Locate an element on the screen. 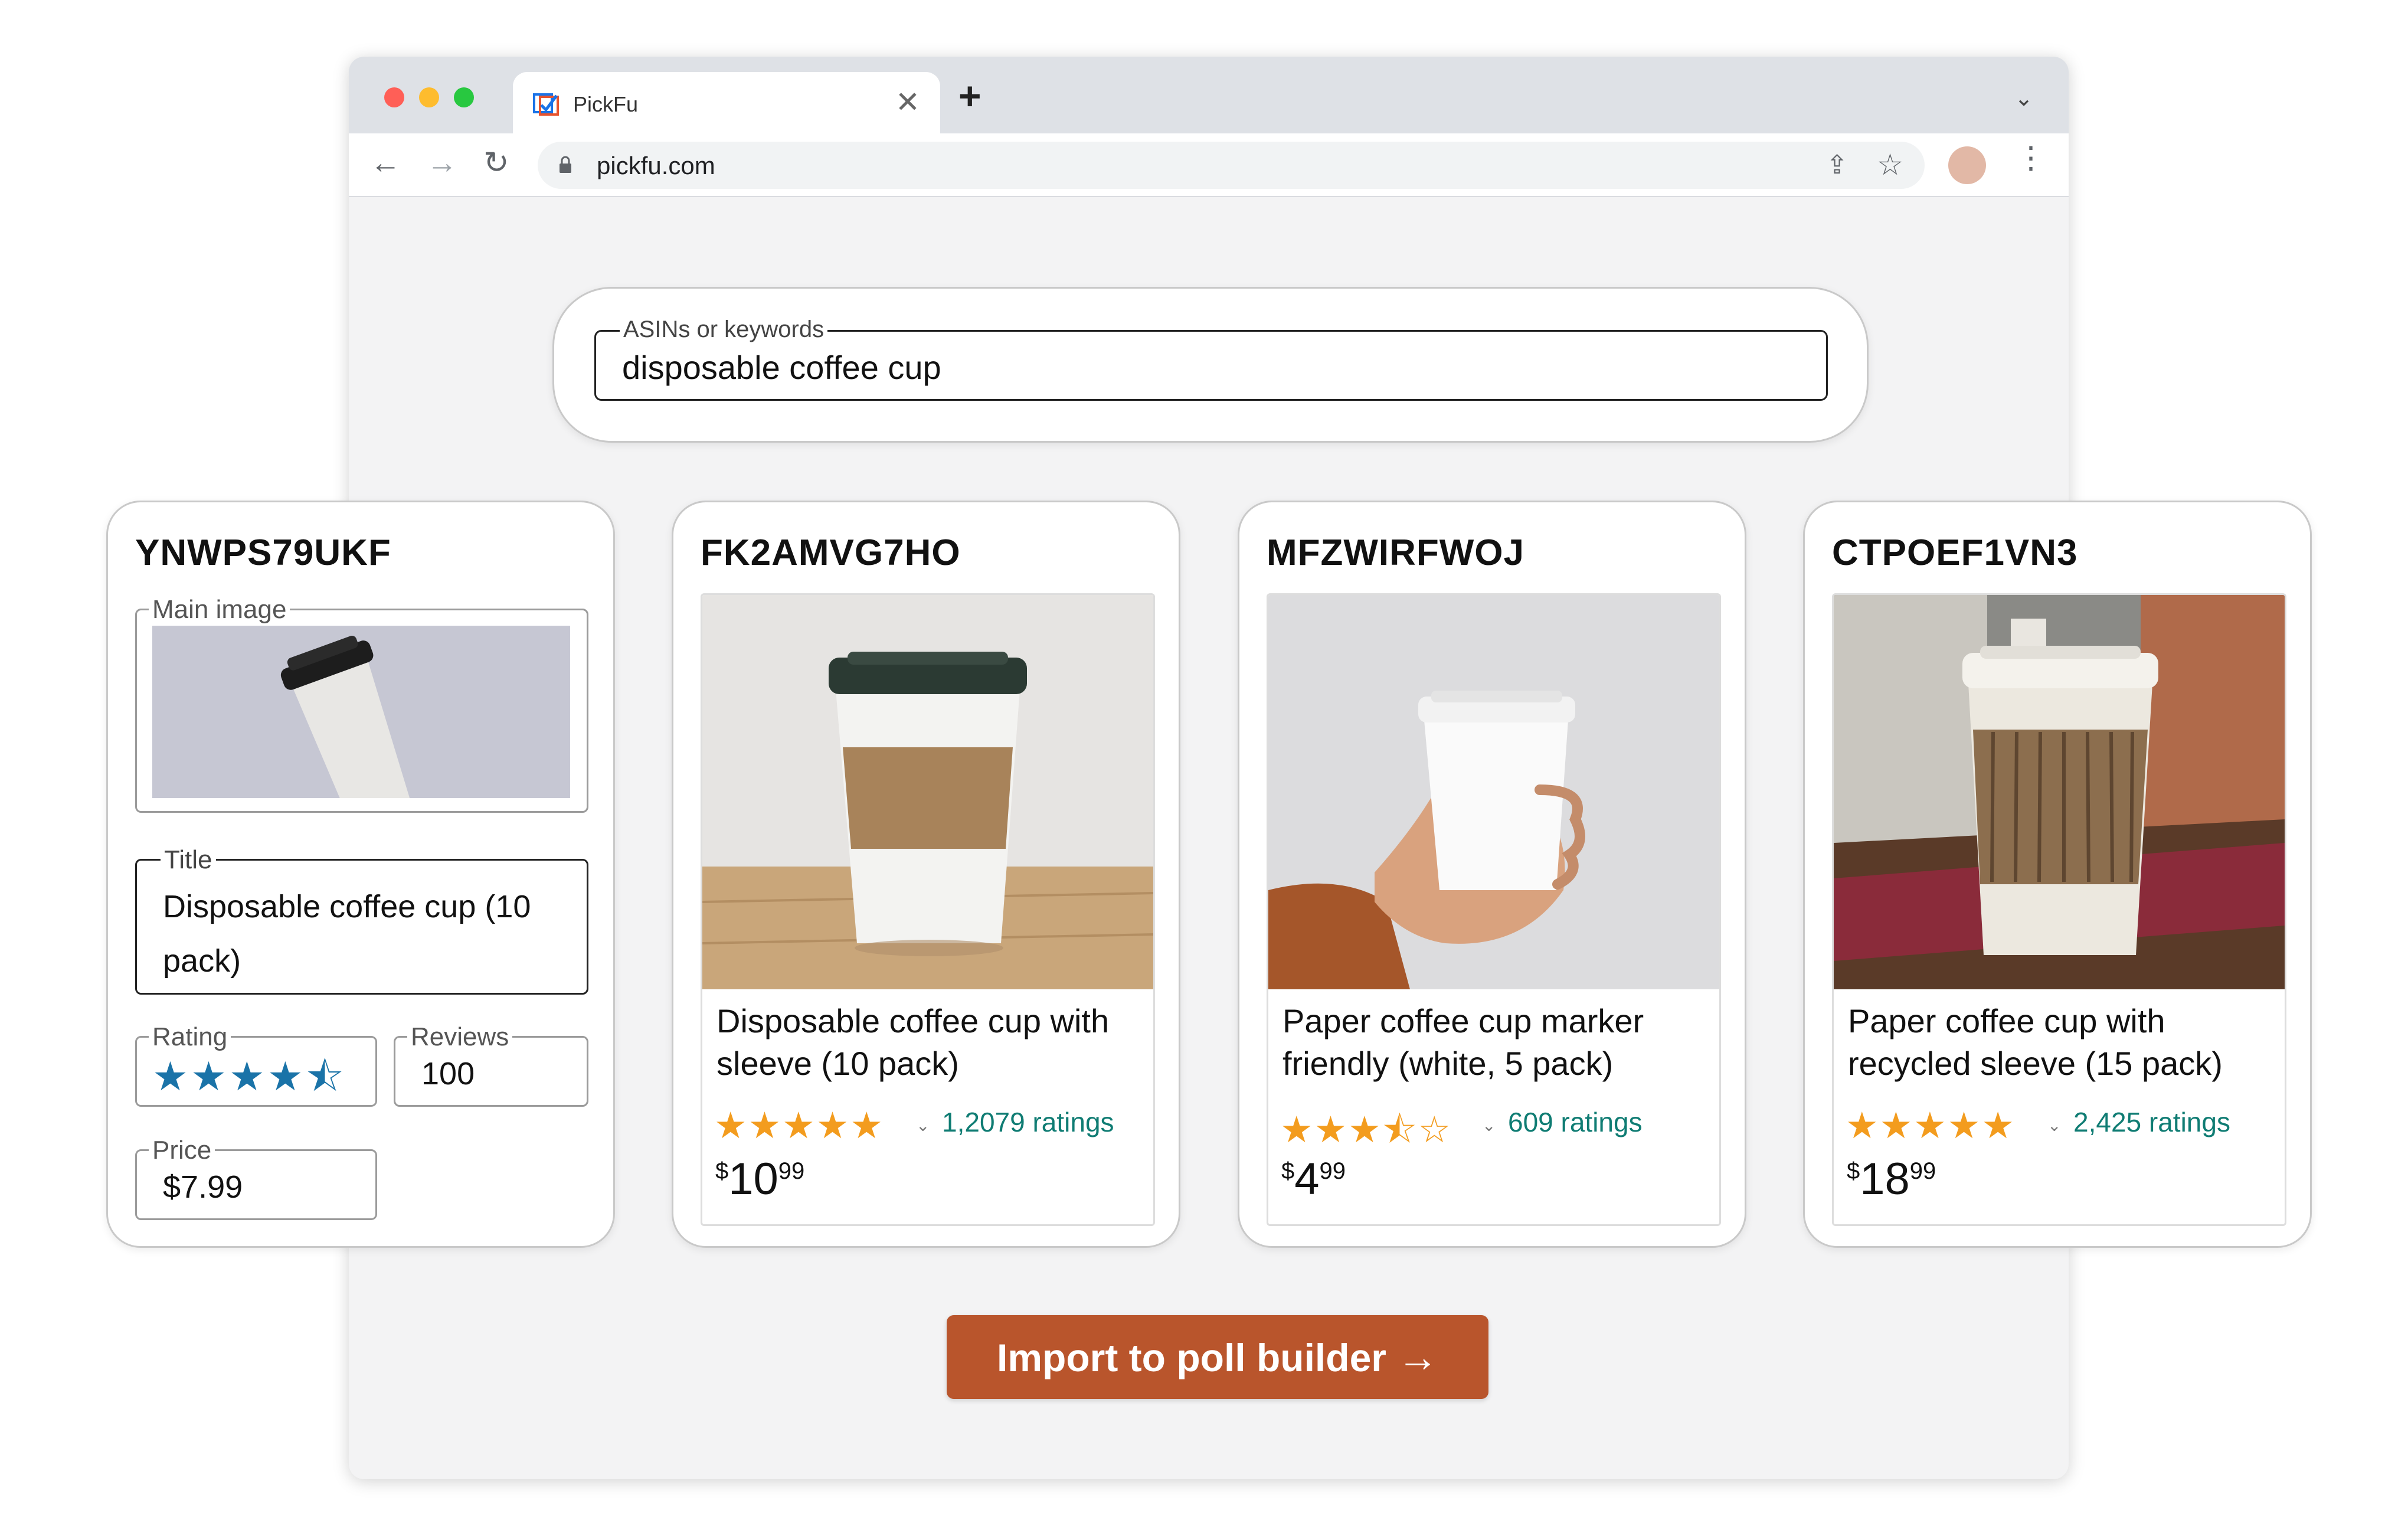  rating-field: Rating ★★★★⯪ is located at coordinates (256, 1064).